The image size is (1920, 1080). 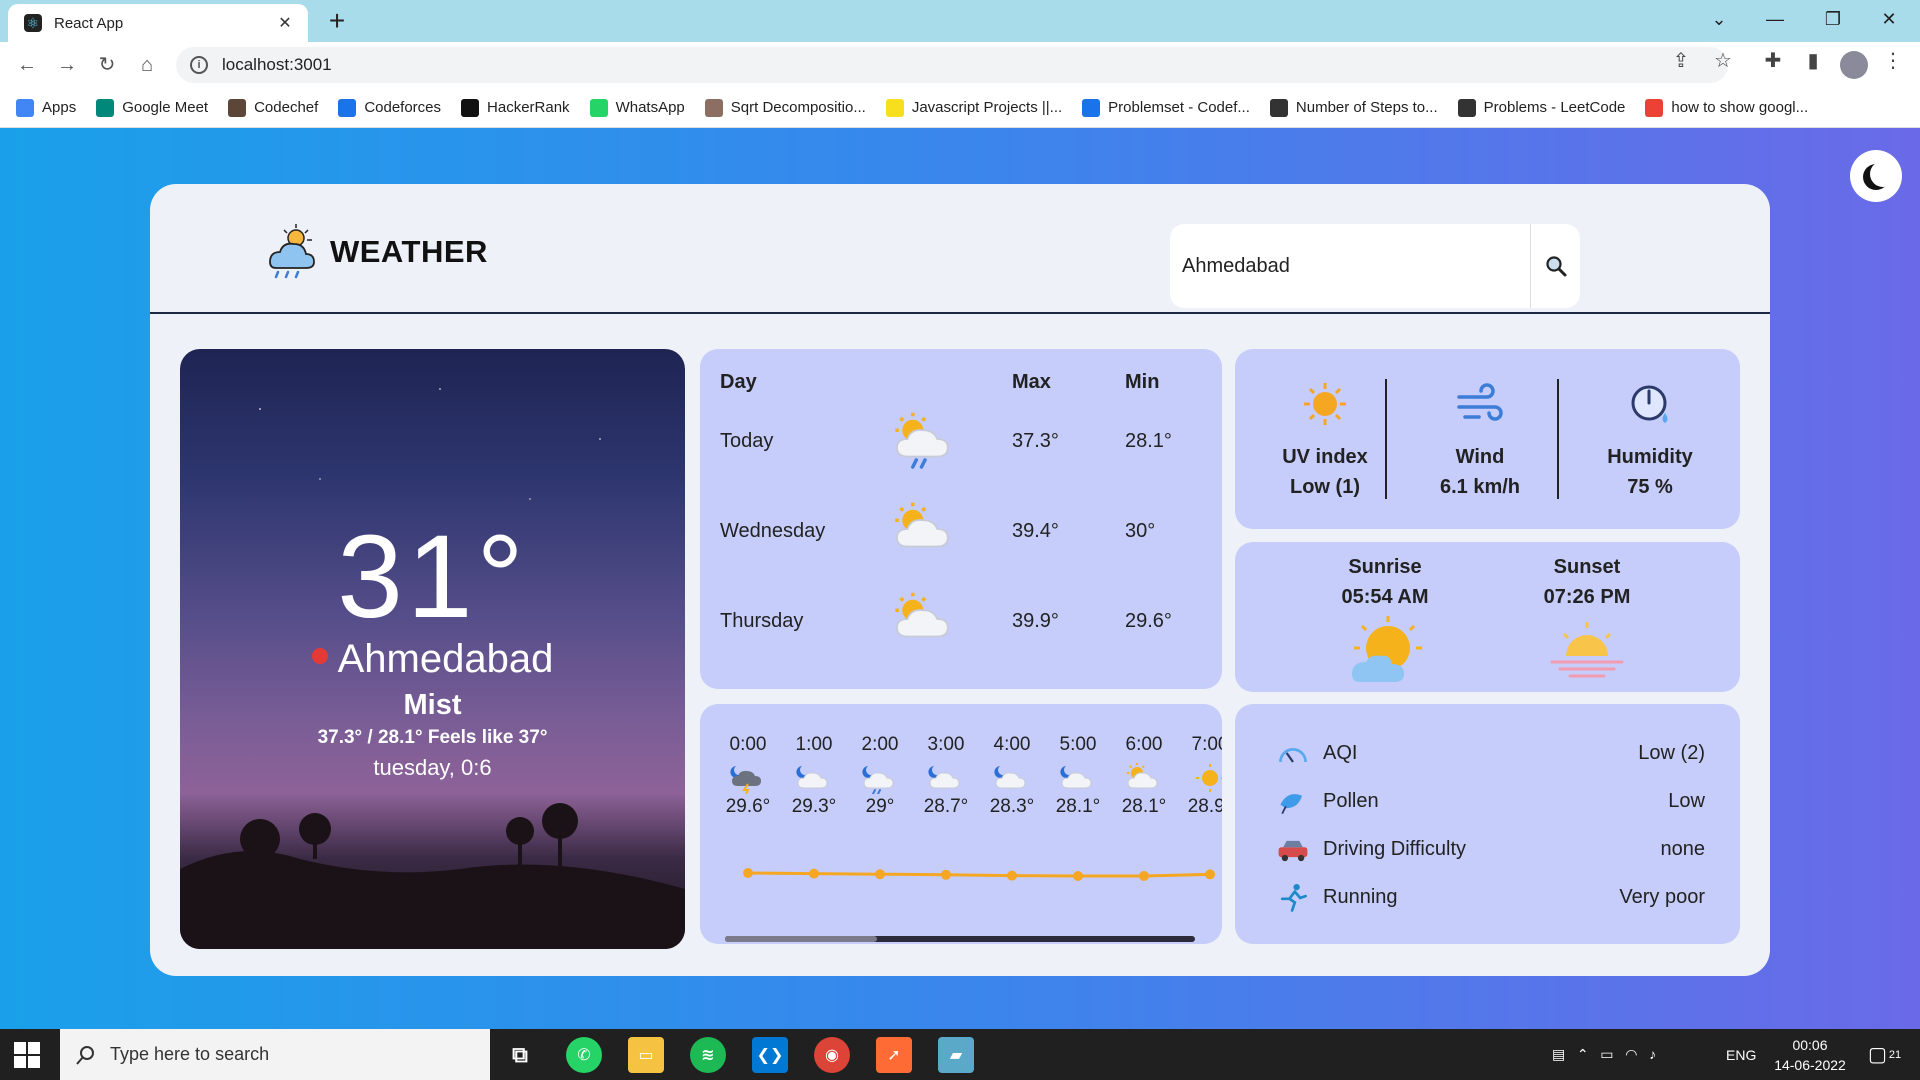 What do you see at coordinates (960, 249) in the screenshot?
I see `app-header: WEATHER` at bounding box center [960, 249].